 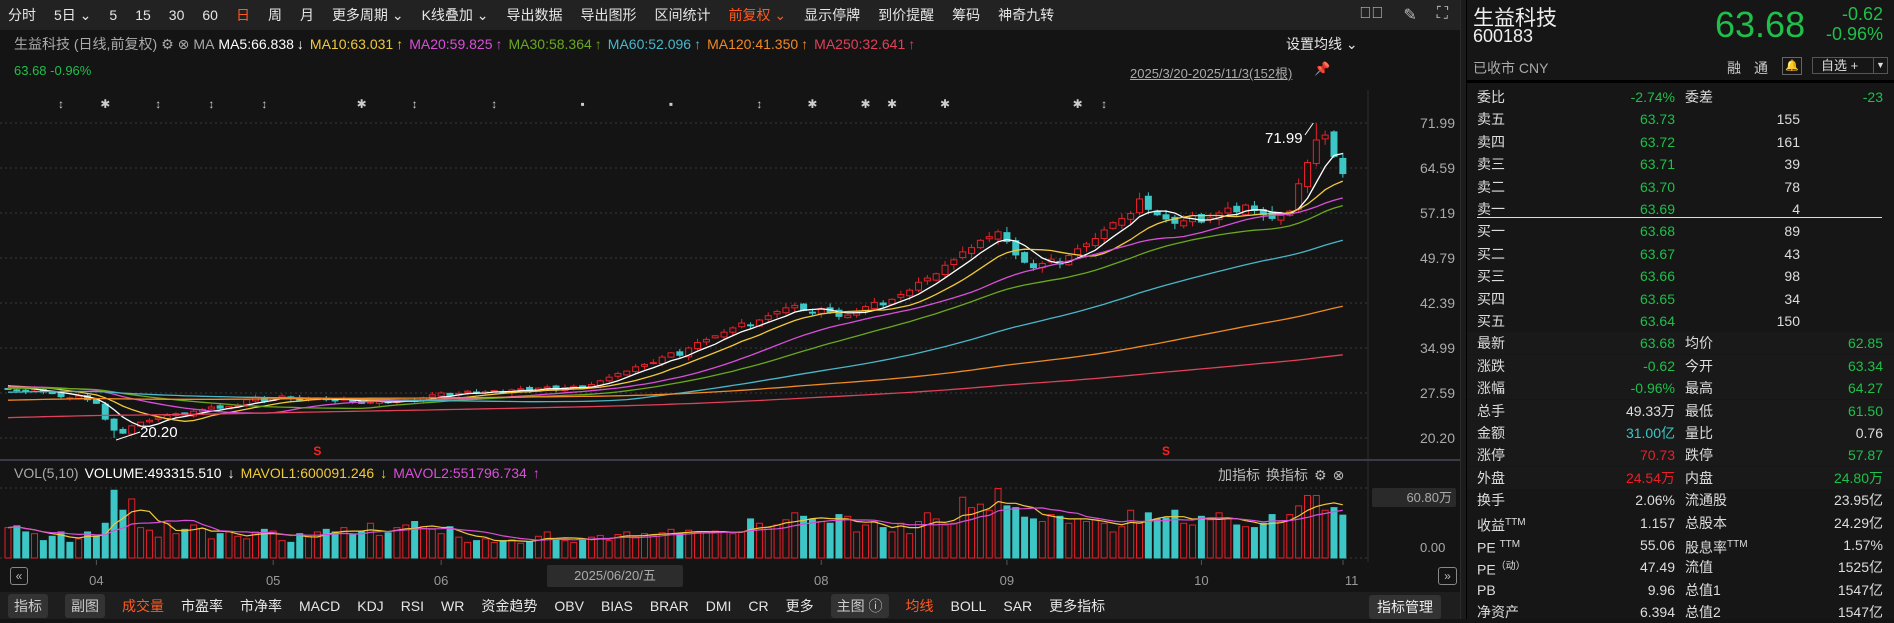 What do you see at coordinates (1680, 142) in the screenshot?
I see `ask-row: 卖四 63.72 161` at bounding box center [1680, 142].